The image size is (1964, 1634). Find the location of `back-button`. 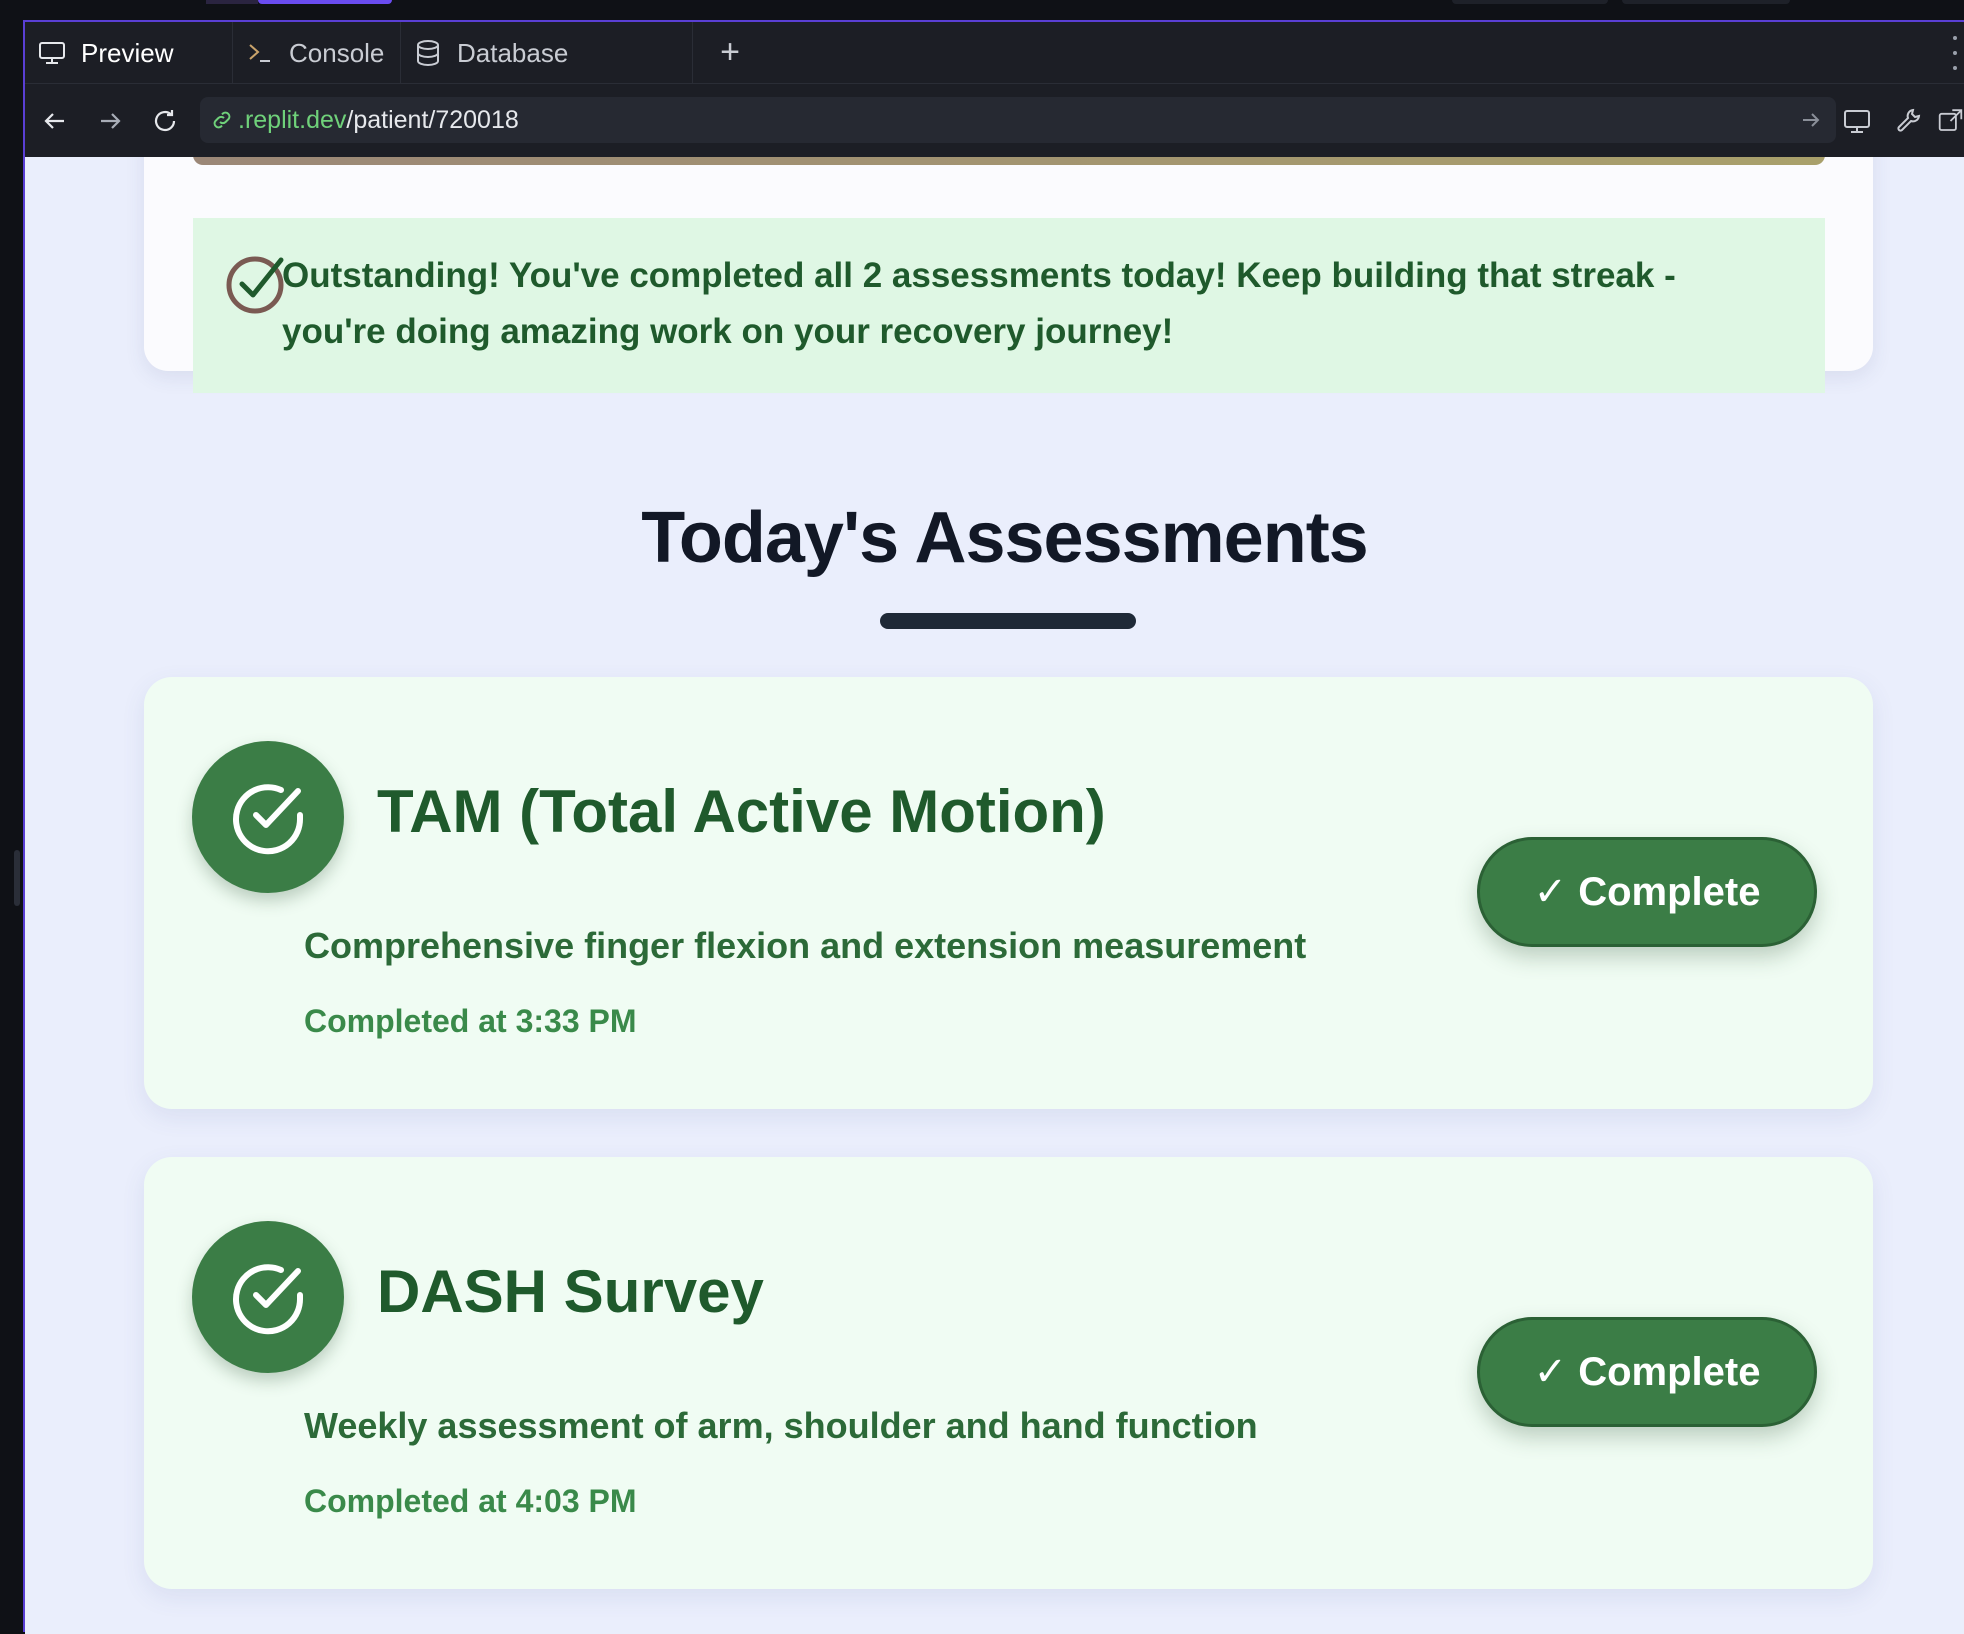

back-button is located at coordinates (55, 121).